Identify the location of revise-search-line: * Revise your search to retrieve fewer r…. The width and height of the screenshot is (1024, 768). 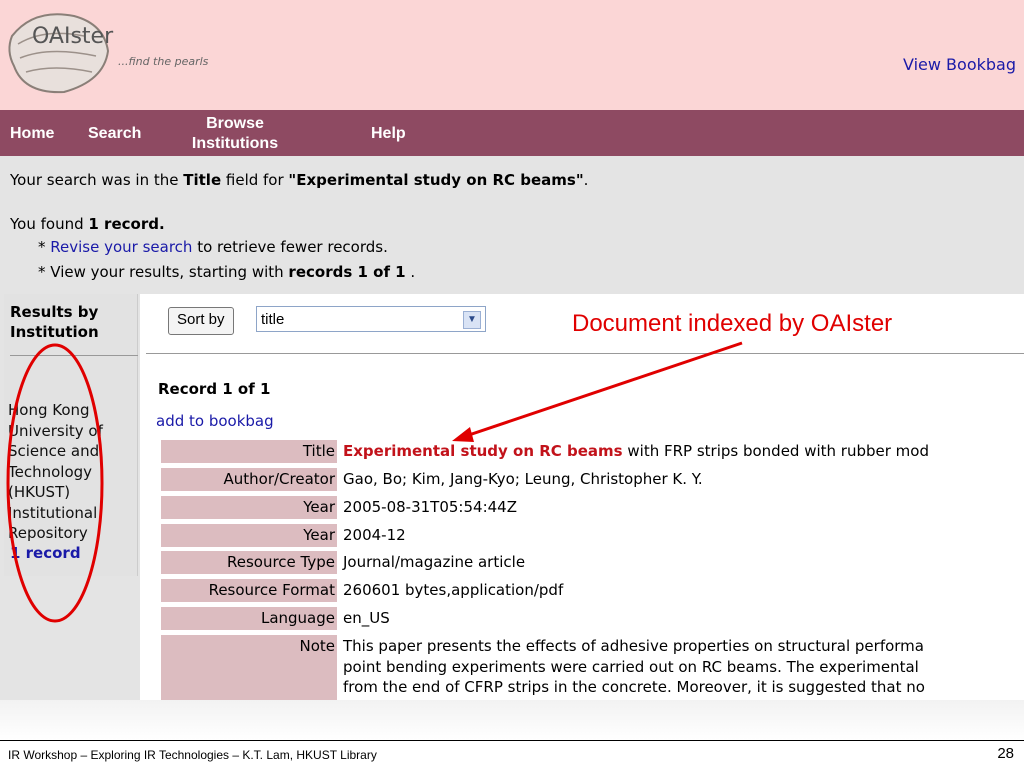
(213, 247).